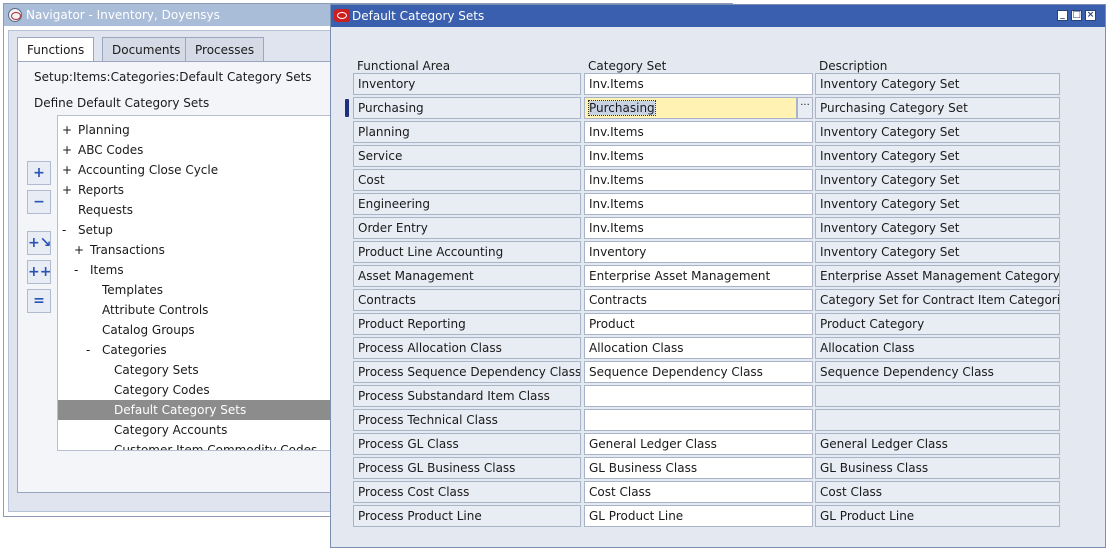 This screenshot has height=548, width=1106. Describe the element at coordinates (39, 173) in the screenshot. I see `expand-button: +` at that location.